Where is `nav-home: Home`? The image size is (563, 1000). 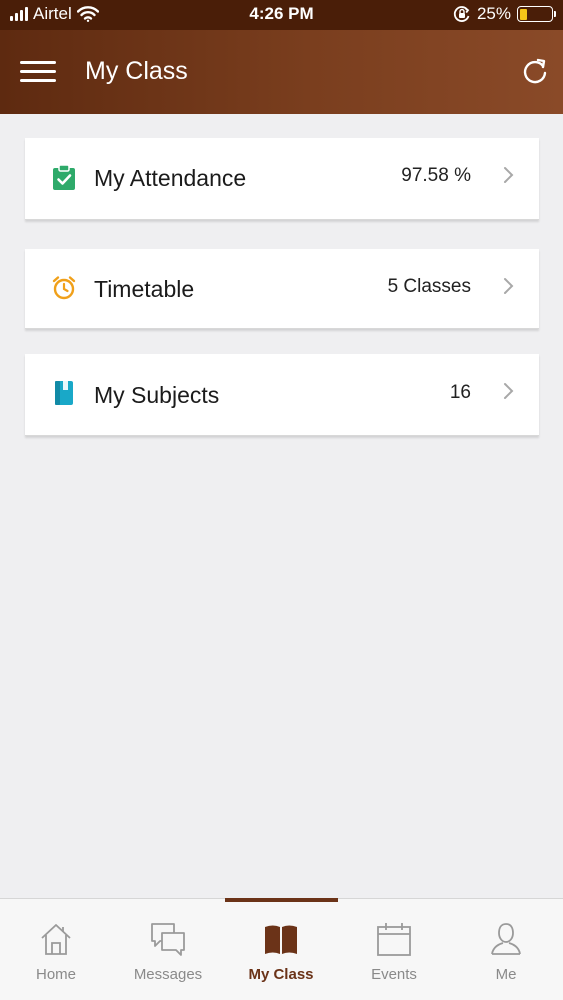 nav-home: Home is located at coordinates (56, 949).